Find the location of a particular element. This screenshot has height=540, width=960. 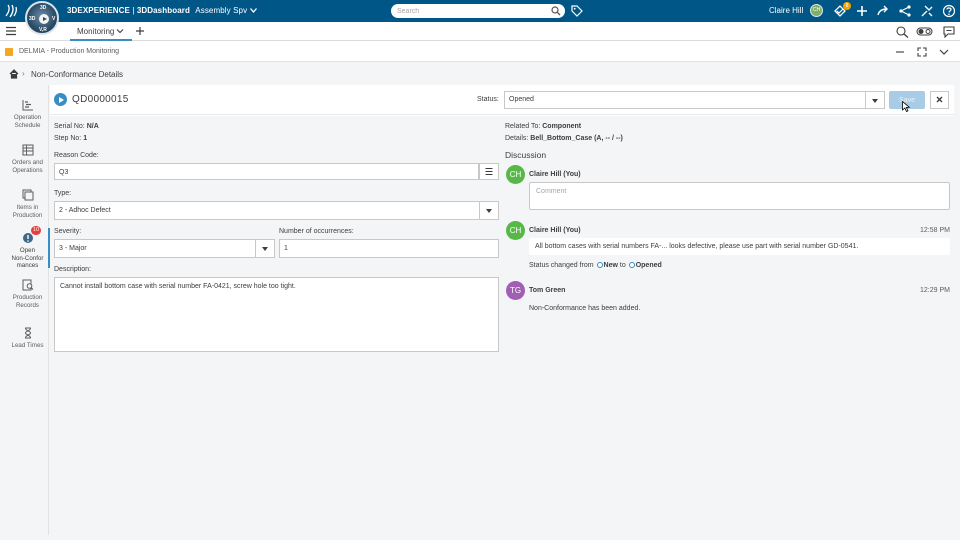

reason-code-list-button is located at coordinates (489, 171).